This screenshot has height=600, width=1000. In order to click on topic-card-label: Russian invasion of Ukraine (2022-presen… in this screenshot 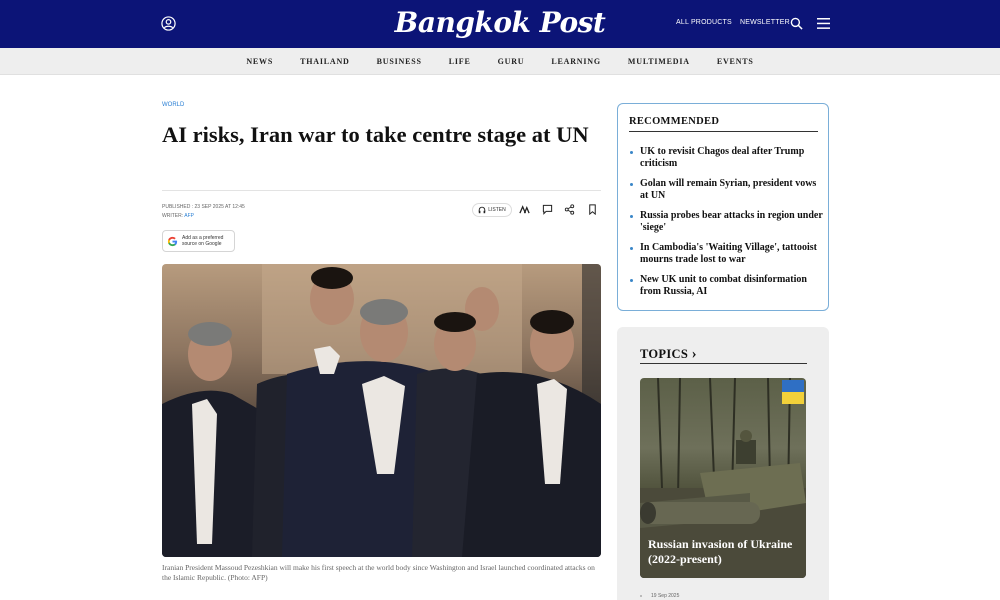, I will do `click(720, 551)`.